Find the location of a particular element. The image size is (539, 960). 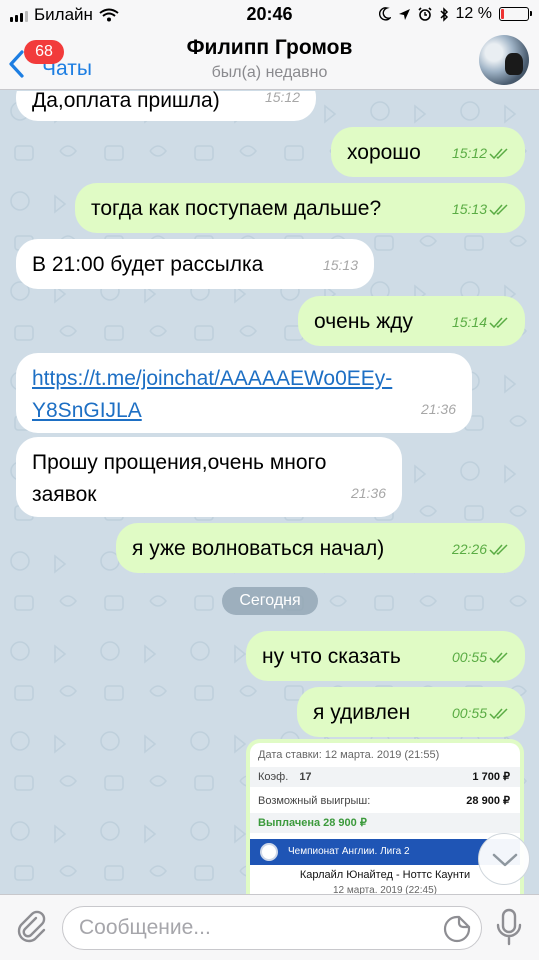

microphone-icon is located at coordinates (509, 927).